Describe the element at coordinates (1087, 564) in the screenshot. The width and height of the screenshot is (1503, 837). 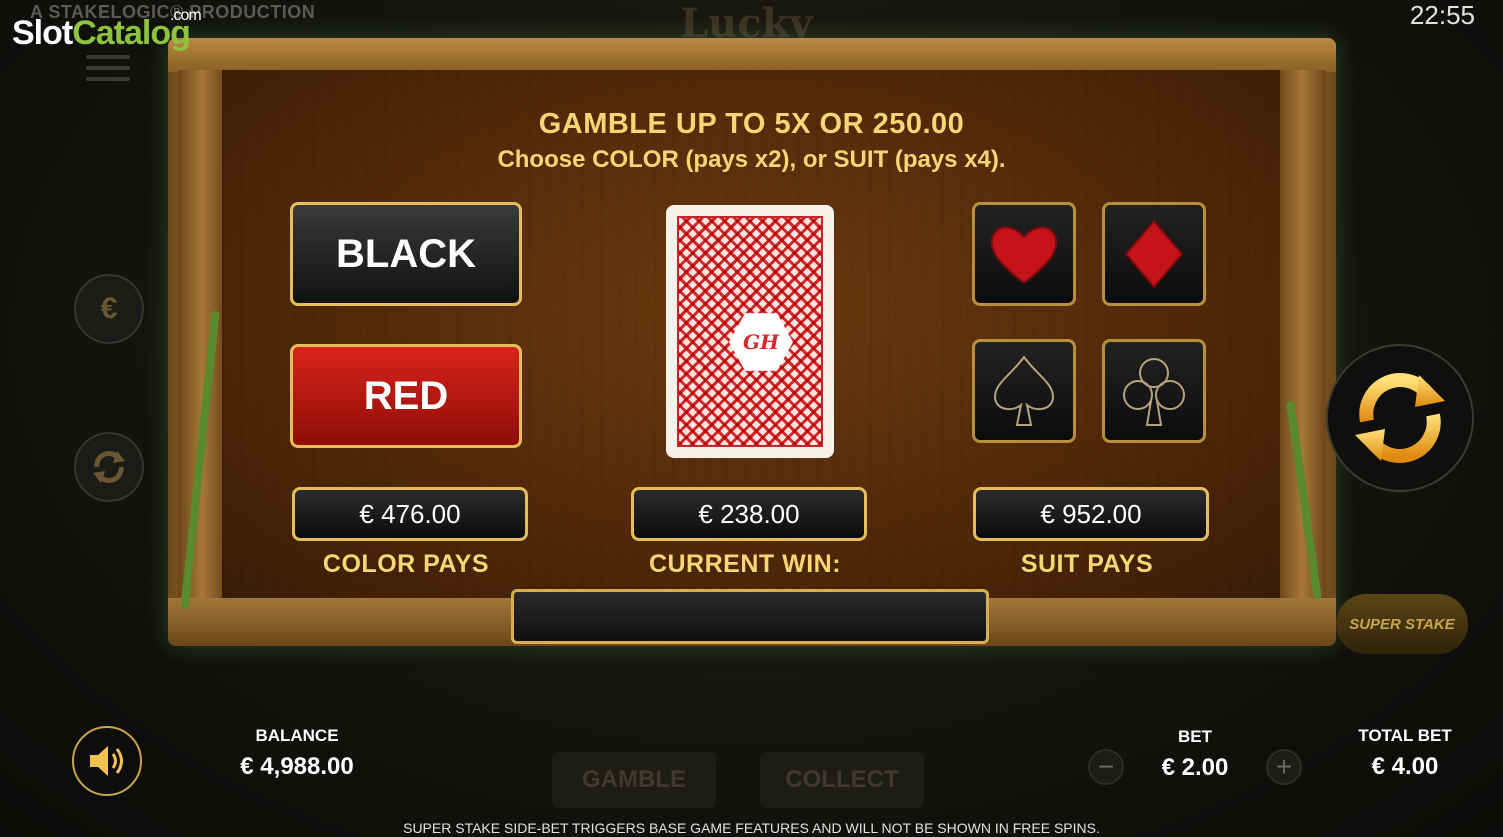
I see `suit-pays-label: SUIT PAYS` at that location.